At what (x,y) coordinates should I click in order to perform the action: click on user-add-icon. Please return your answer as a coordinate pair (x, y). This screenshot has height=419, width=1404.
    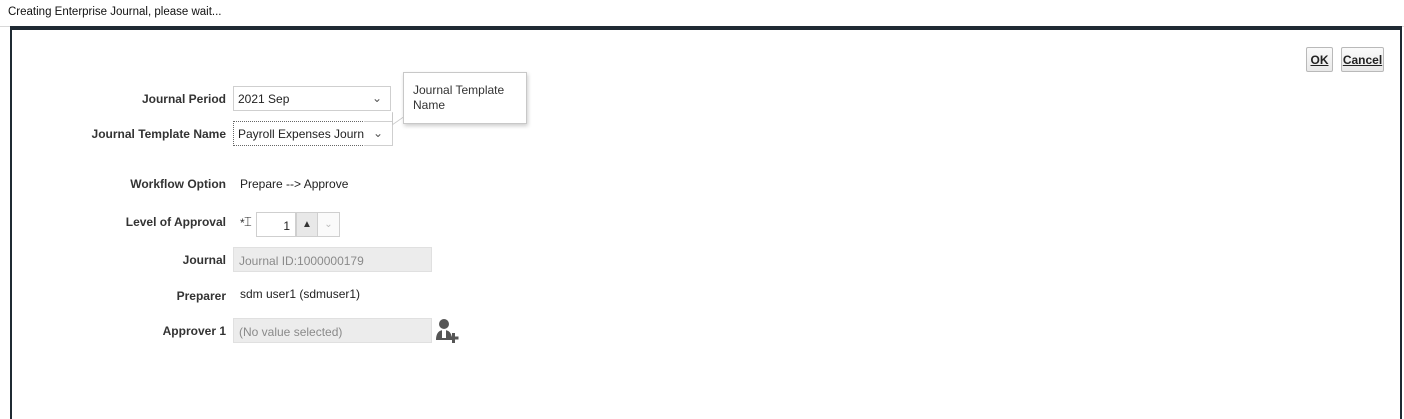
    Looking at the image, I should click on (448, 331).